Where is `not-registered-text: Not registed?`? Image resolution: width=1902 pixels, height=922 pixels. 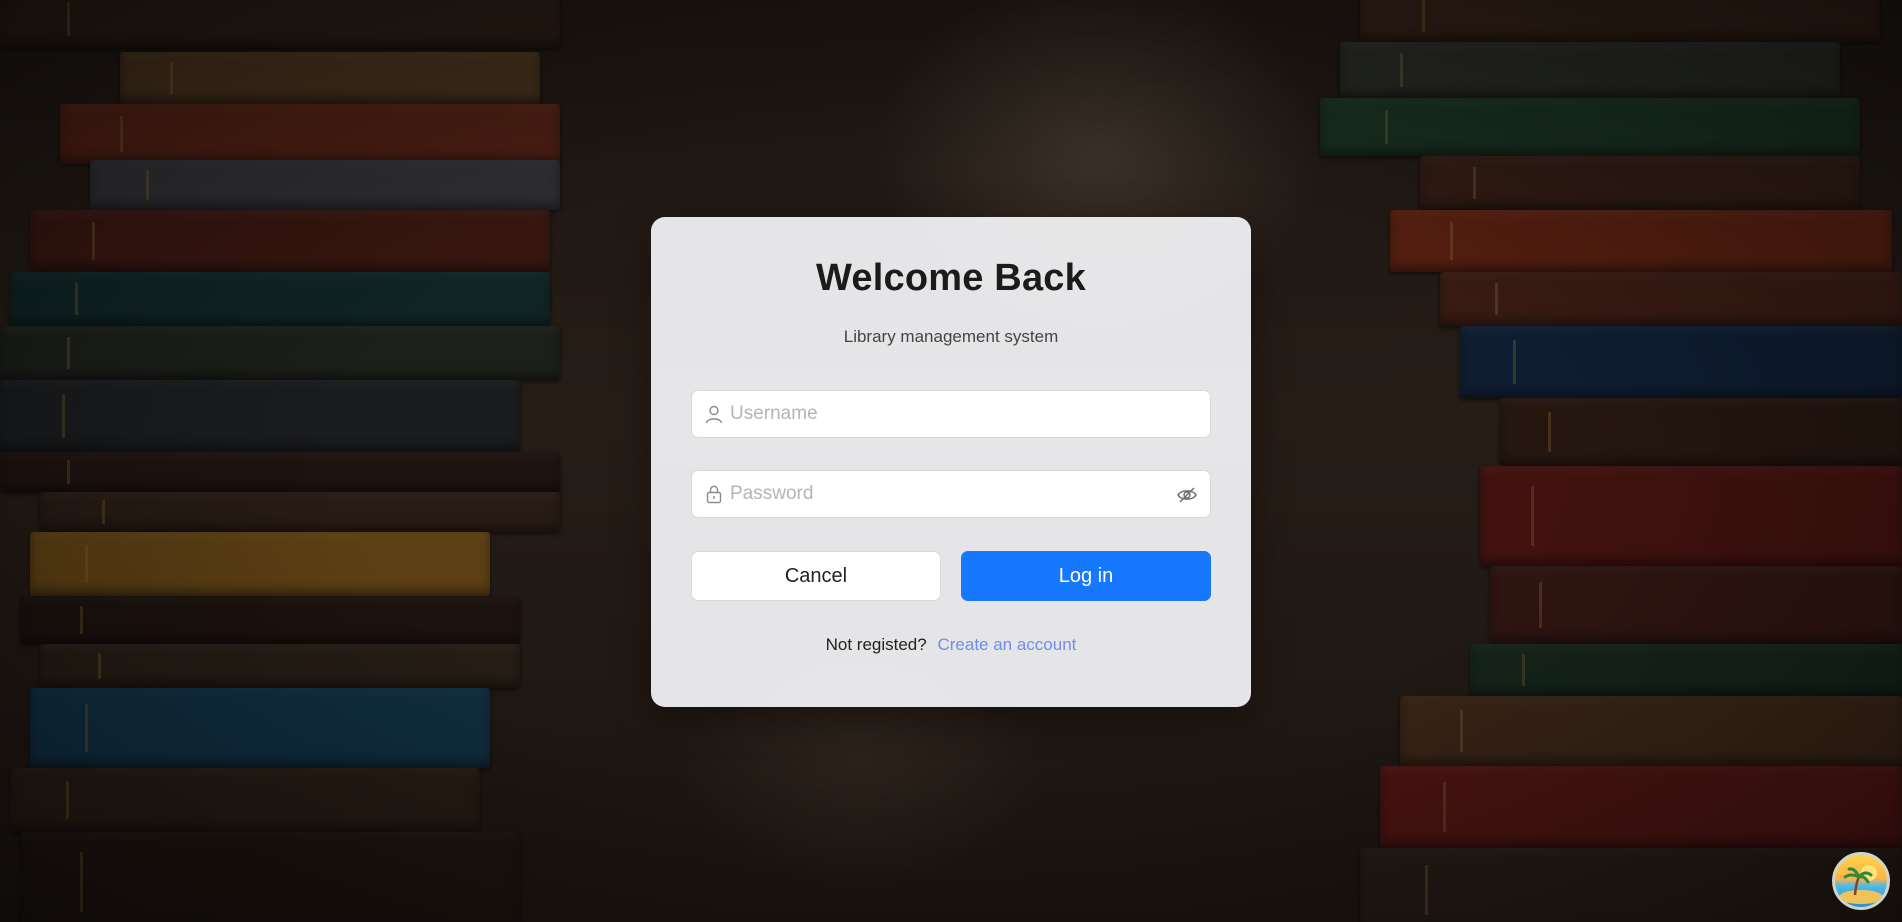 not-registered-text: Not registed? is located at coordinates (876, 644).